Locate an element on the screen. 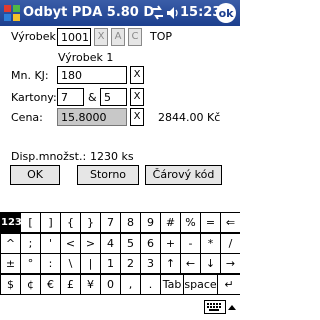 The width and height of the screenshot is (320, 320). mnkj-input: 180 is located at coordinates (92, 75).